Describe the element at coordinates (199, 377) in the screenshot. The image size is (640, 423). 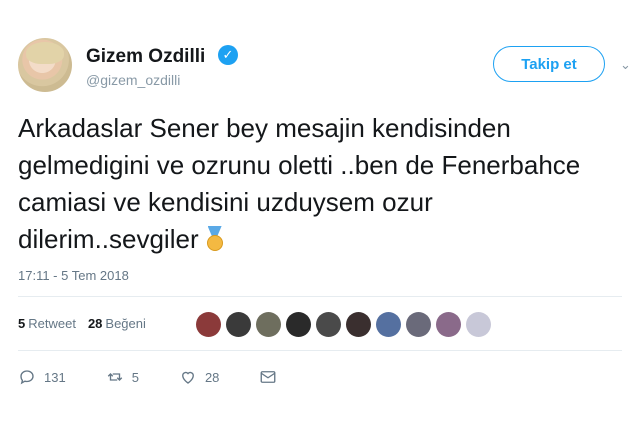
I see `like-button: 28` at that location.